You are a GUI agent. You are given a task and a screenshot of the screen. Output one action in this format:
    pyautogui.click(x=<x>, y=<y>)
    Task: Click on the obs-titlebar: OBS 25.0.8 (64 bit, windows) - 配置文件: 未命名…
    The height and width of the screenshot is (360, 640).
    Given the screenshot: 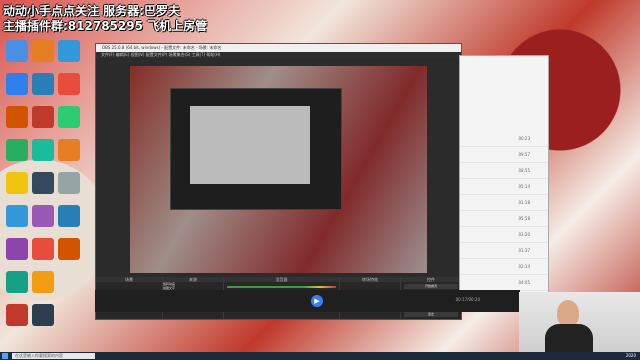 What is the action you would take?
    pyautogui.click(x=278, y=48)
    